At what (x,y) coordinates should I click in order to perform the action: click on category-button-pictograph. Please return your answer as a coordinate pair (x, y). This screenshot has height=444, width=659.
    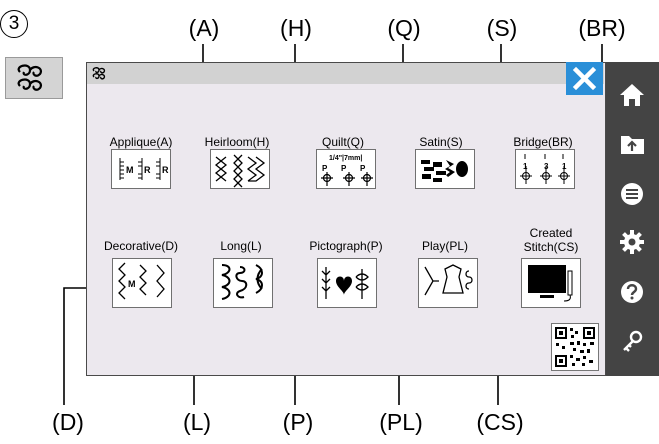
    Looking at the image, I should click on (347, 283).